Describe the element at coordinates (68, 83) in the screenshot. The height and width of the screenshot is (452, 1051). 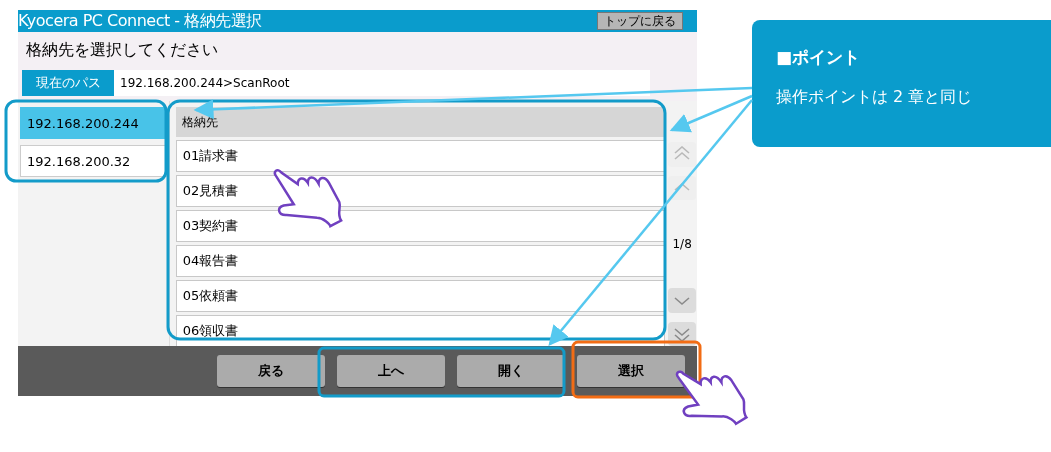
I see `path-label: 現在のパス` at that location.